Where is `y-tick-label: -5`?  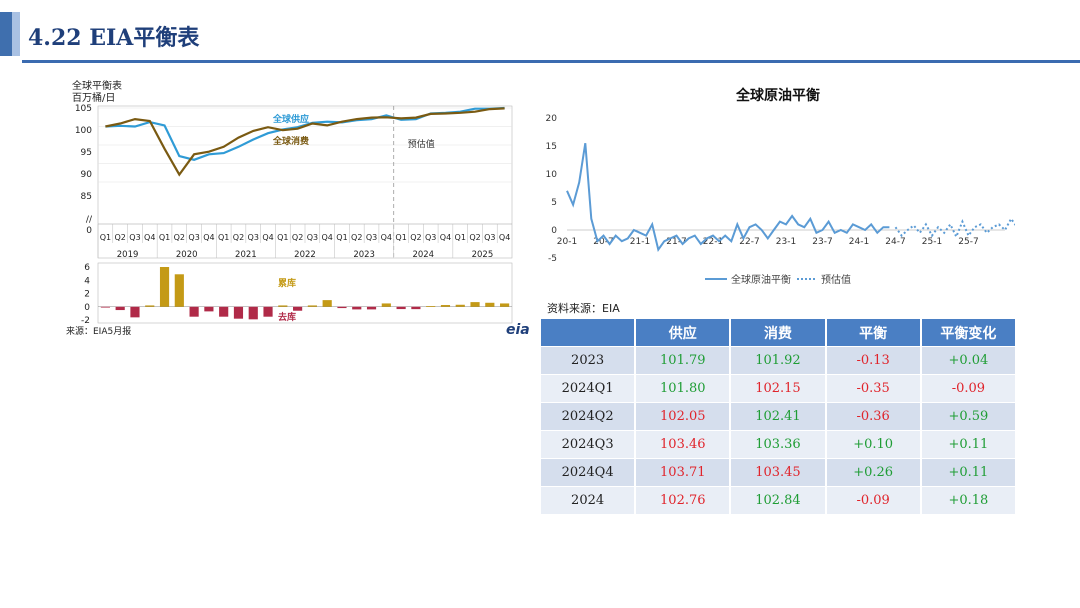
y-tick-label: -5 is located at coordinates (552, 259).